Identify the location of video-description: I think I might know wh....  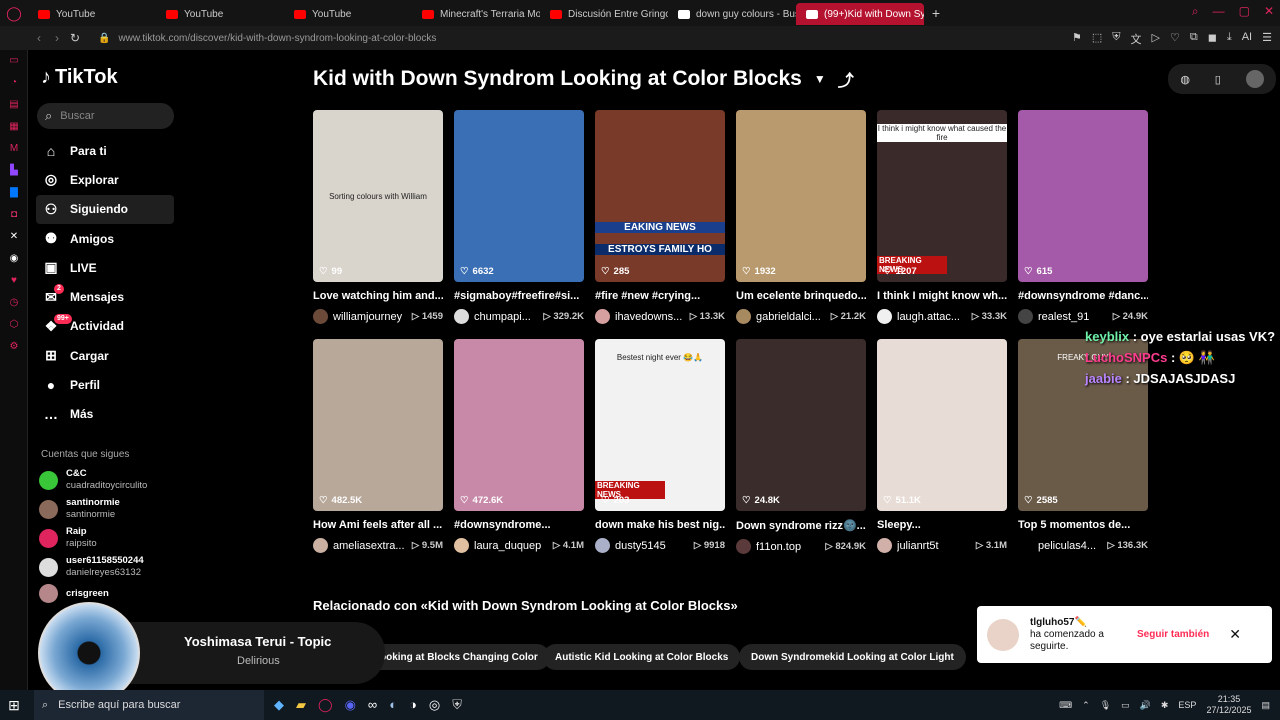
(942, 296).